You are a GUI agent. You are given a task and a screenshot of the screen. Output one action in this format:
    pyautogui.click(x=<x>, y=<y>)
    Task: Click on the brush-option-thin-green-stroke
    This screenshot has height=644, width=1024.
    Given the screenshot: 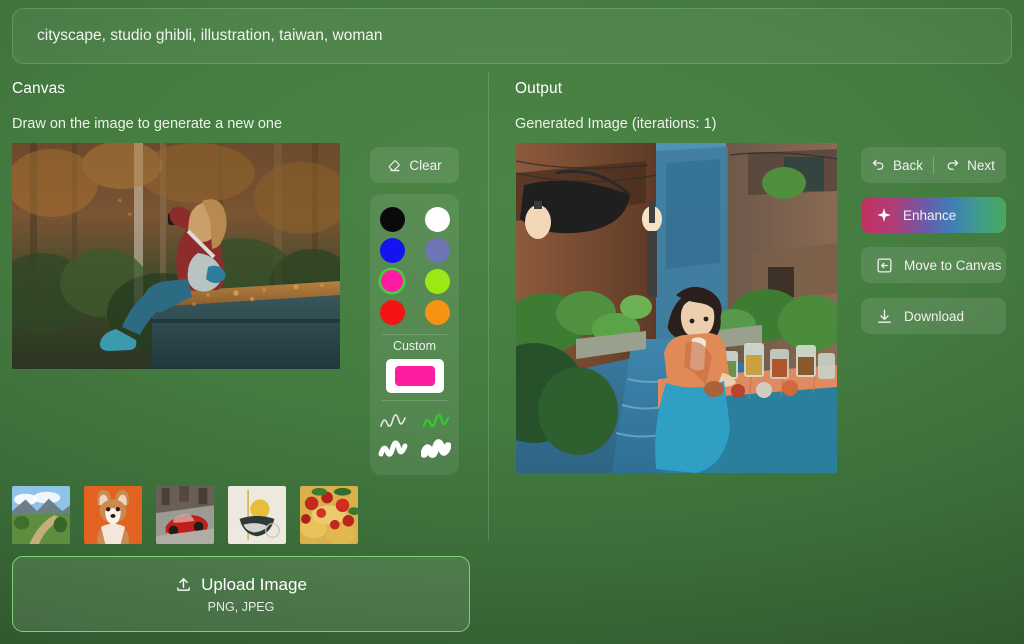 What is the action you would take?
    pyautogui.click(x=436, y=422)
    